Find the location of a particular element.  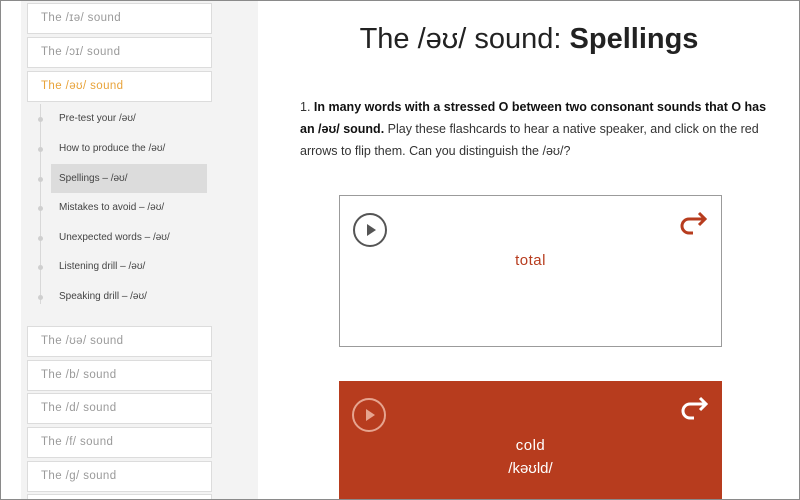

flashcard-word: cold is located at coordinates (530, 445).